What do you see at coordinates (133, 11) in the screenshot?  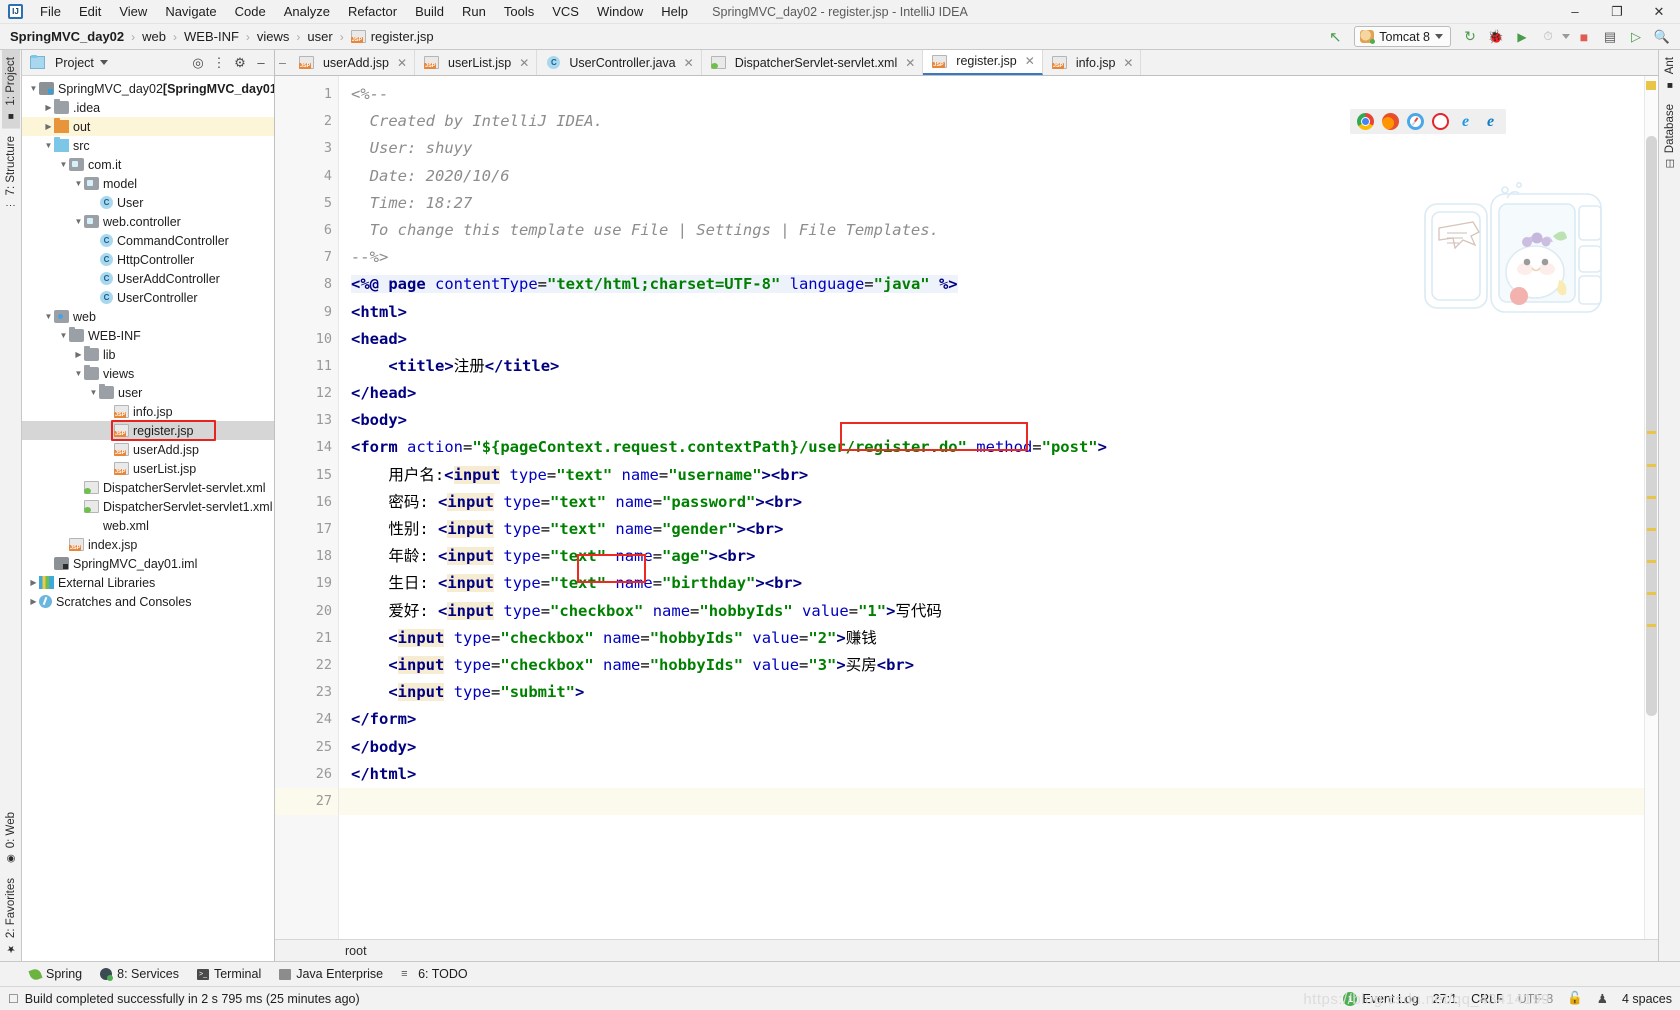 I see `menu-view: View` at bounding box center [133, 11].